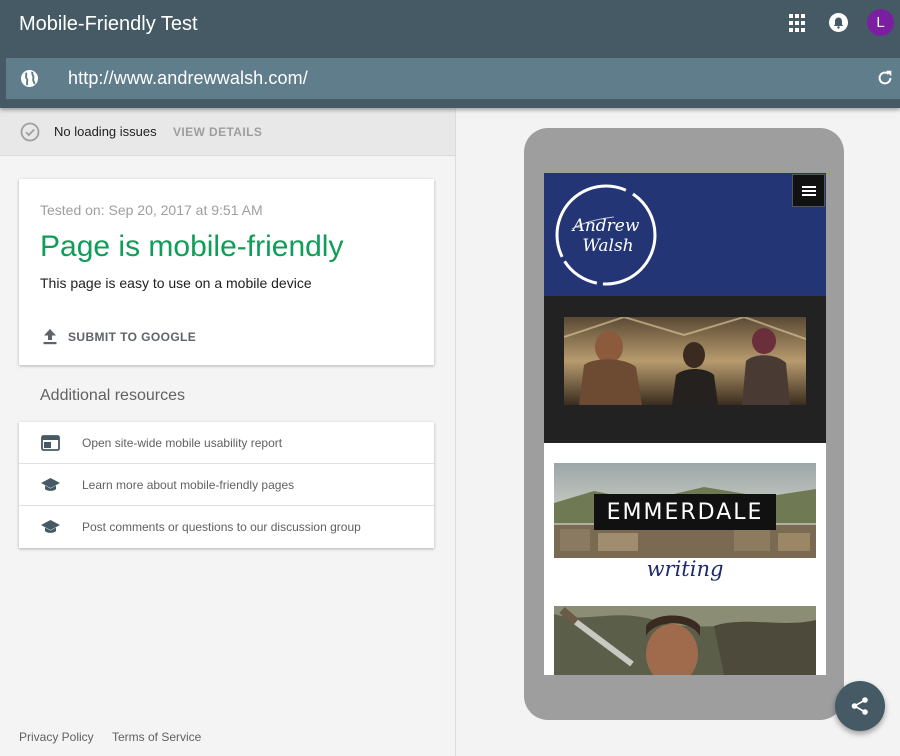  What do you see at coordinates (50, 442) in the screenshot?
I see `web-window-icon` at bounding box center [50, 442].